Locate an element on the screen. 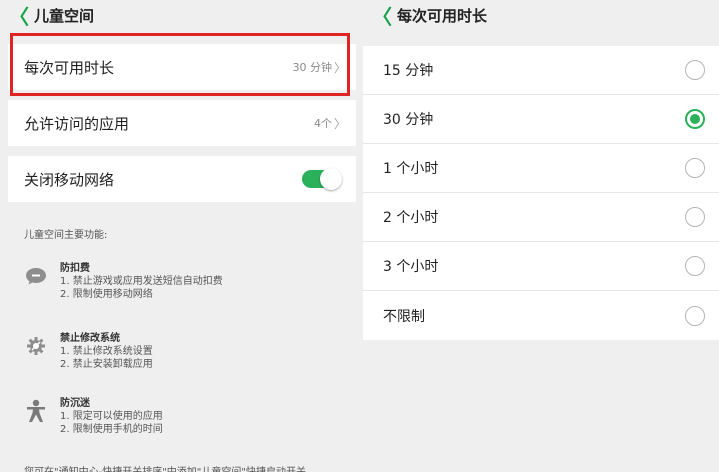 The image size is (719, 472). allowed-apps-label: 允许访问的应用 is located at coordinates (77, 123).